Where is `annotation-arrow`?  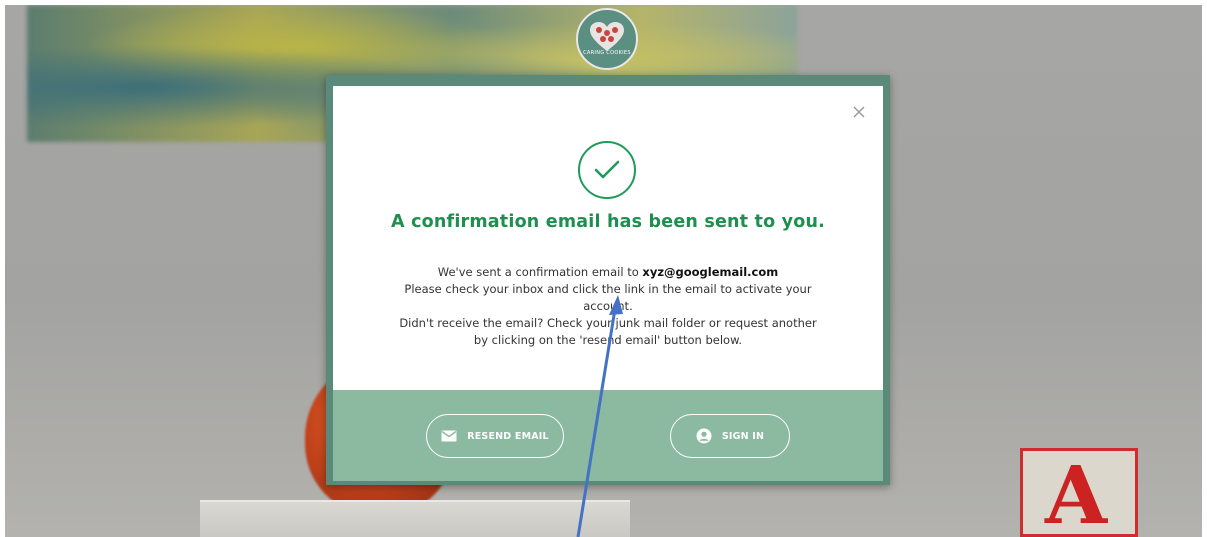
annotation-arrow is located at coordinates (599, 416).